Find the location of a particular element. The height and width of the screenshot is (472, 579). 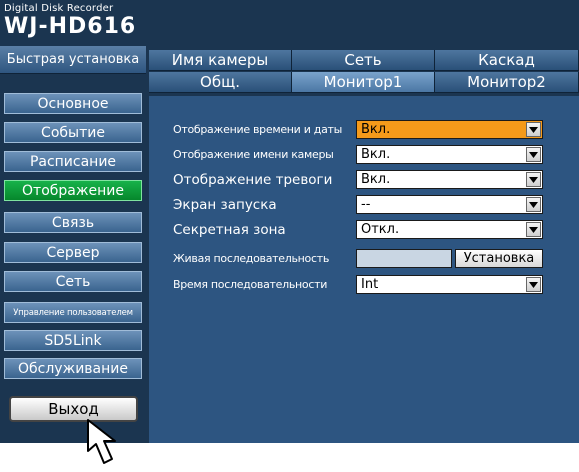

sidebar-item-network: Сеть is located at coordinates (73, 281).